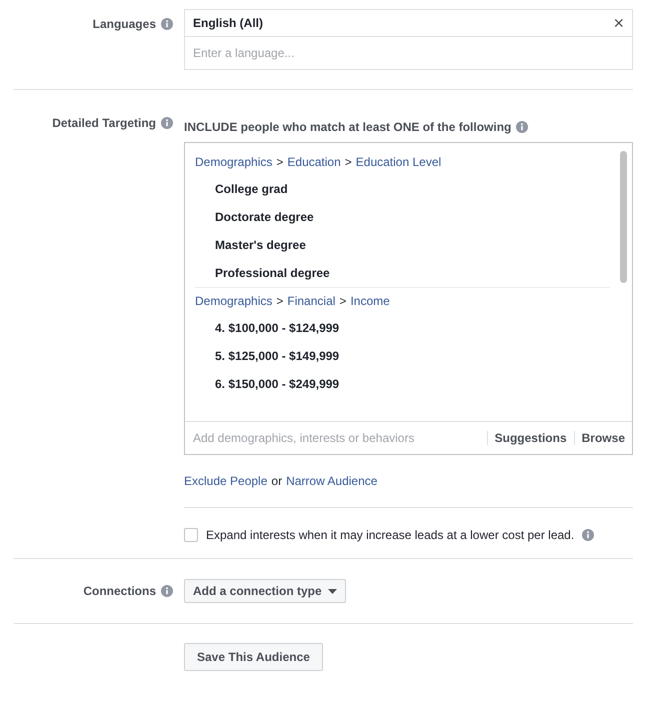 Image resolution: width=647 pixels, height=709 pixels. What do you see at coordinates (618, 23) in the screenshot?
I see `close-button: ×` at bounding box center [618, 23].